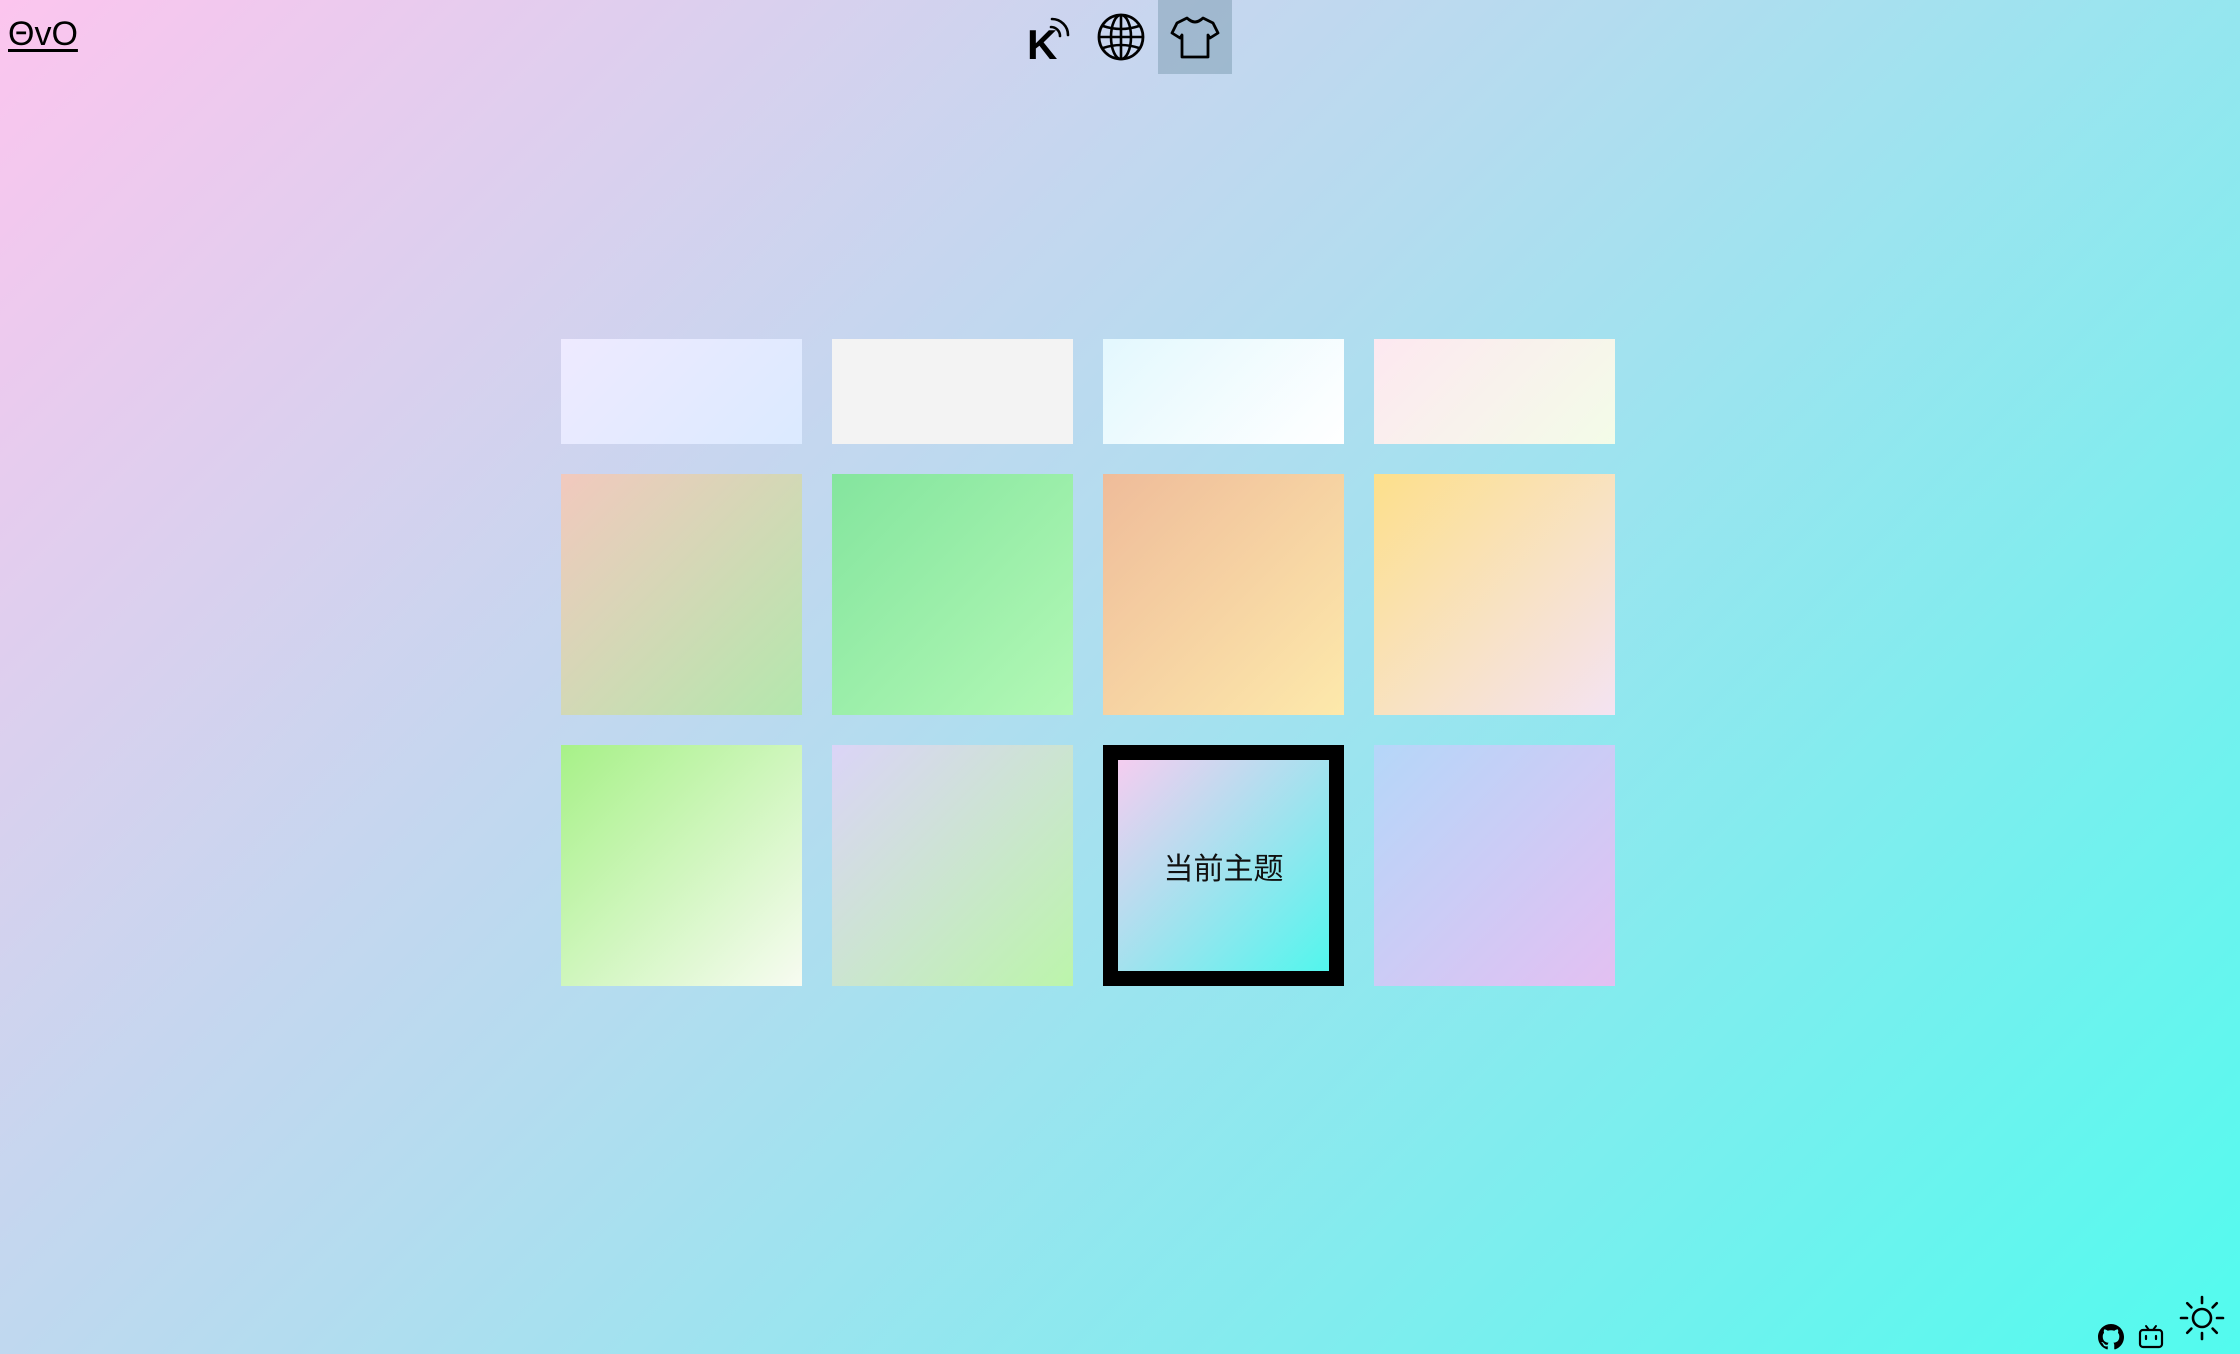  What do you see at coordinates (1048, 40) in the screenshot?
I see `k-signal-icon: K` at bounding box center [1048, 40].